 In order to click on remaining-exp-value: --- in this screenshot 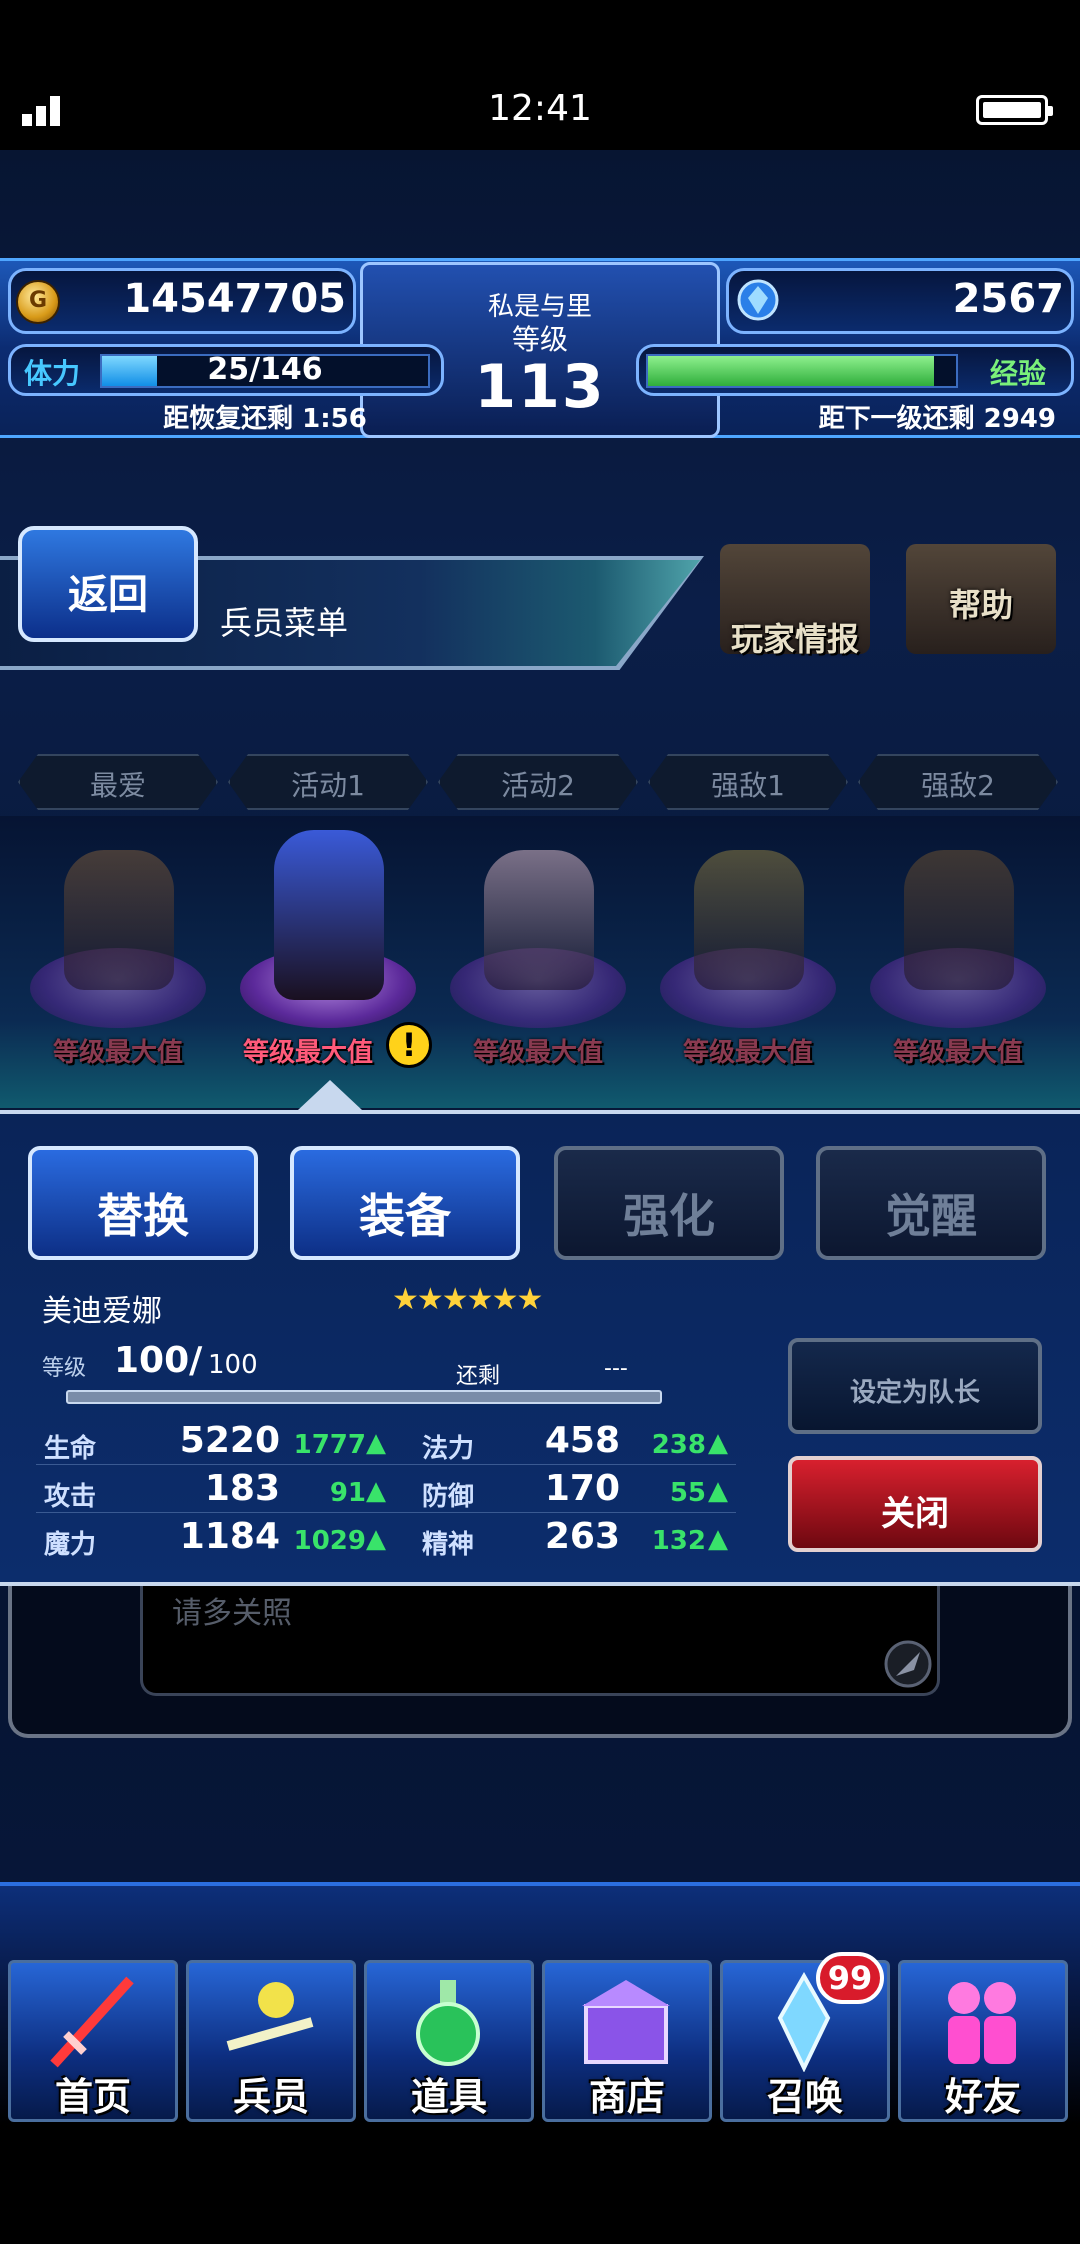, I will do `click(616, 1368)`.